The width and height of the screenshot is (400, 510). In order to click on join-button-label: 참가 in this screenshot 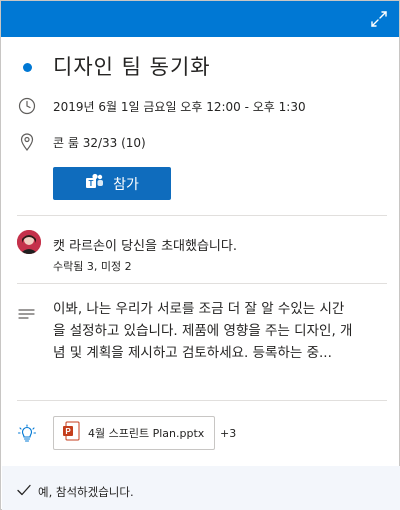, I will do `click(126, 184)`.